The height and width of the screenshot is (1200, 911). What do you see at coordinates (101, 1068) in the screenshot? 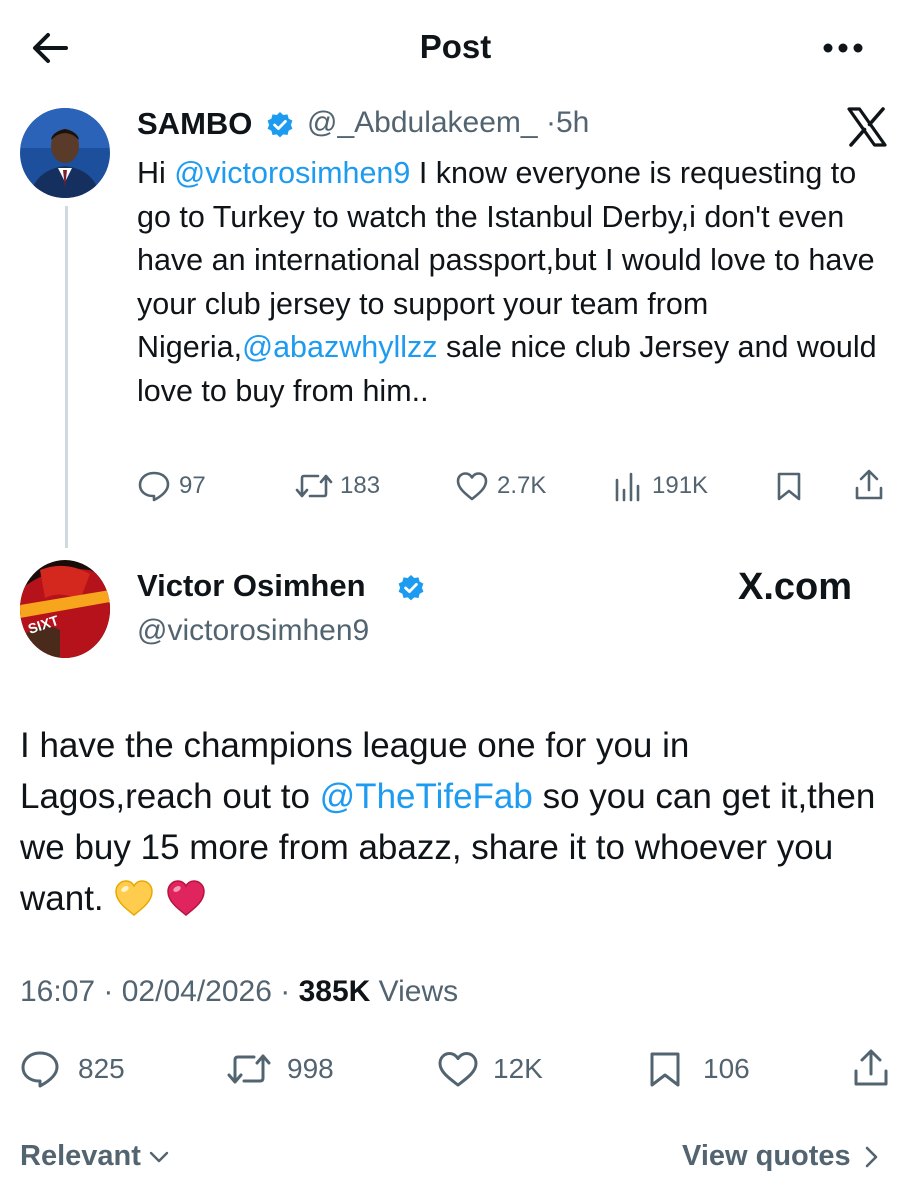
I see `reply-count: 825` at bounding box center [101, 1068].